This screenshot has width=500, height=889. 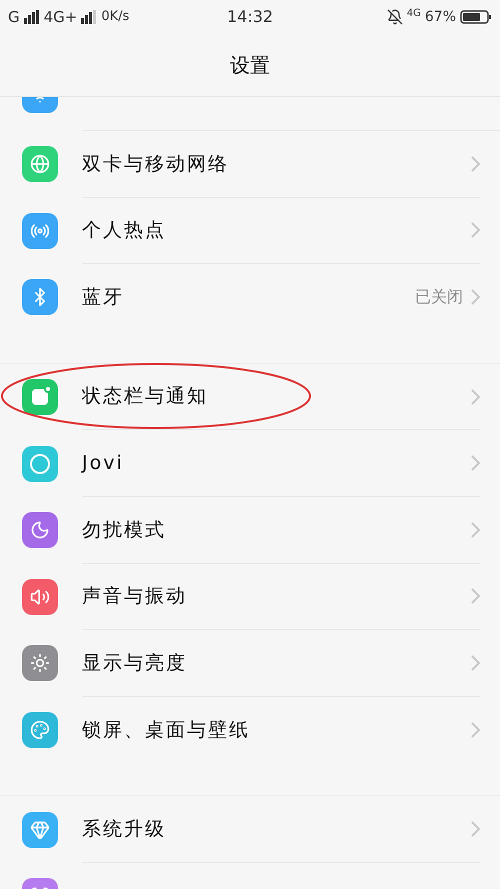 I want to click on settings-item: 勿扰模式, so click(x=250, y=530).